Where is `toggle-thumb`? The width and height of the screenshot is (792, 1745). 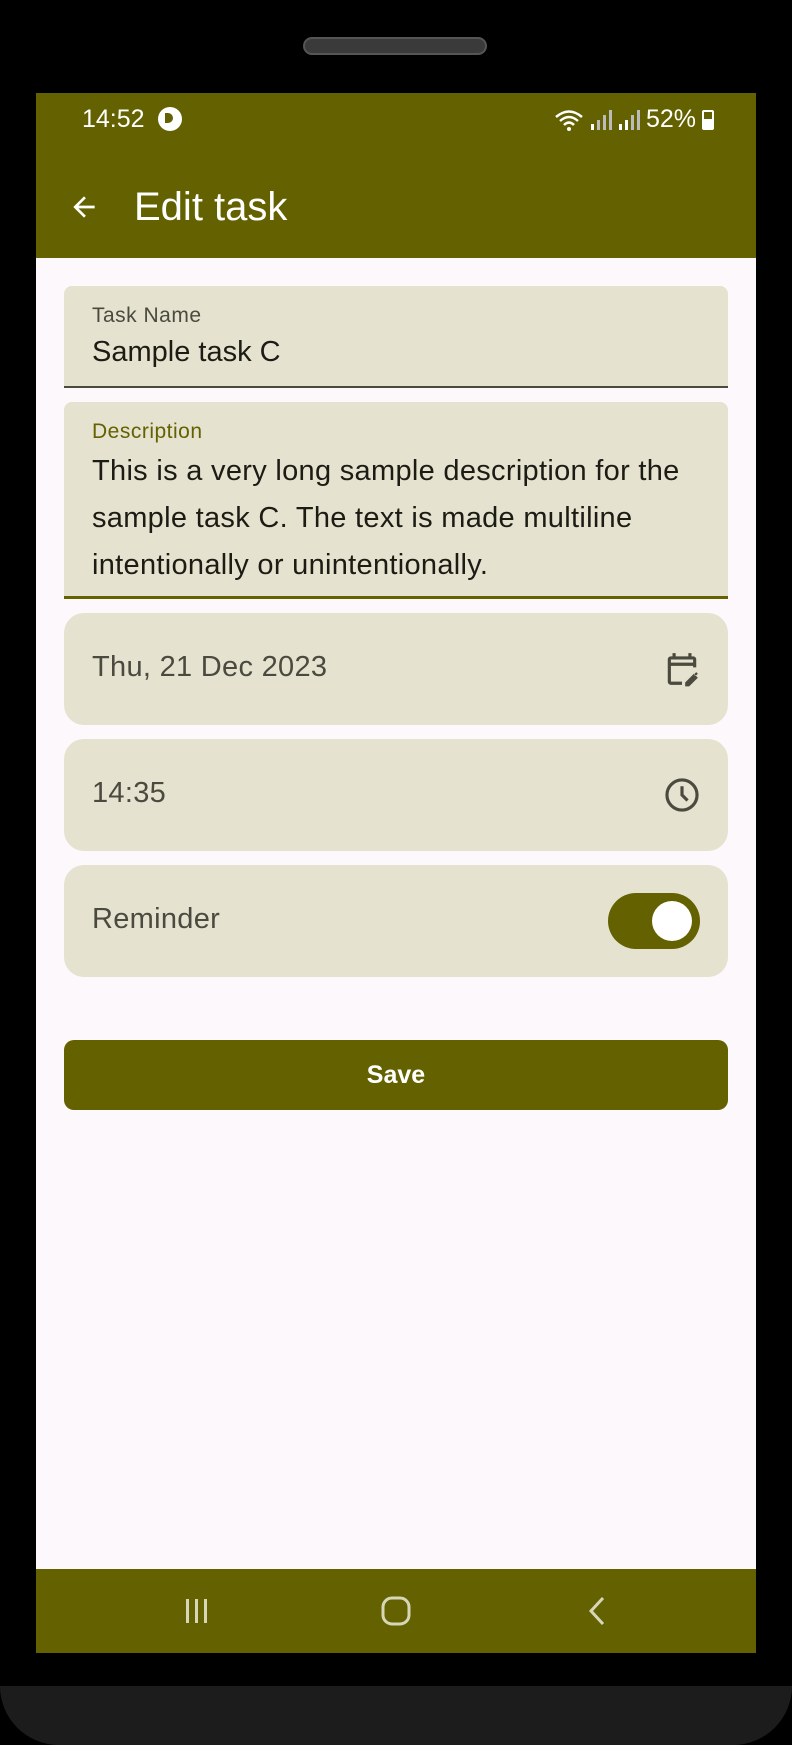
toggle-thumb is located at coordinates (672, 921).